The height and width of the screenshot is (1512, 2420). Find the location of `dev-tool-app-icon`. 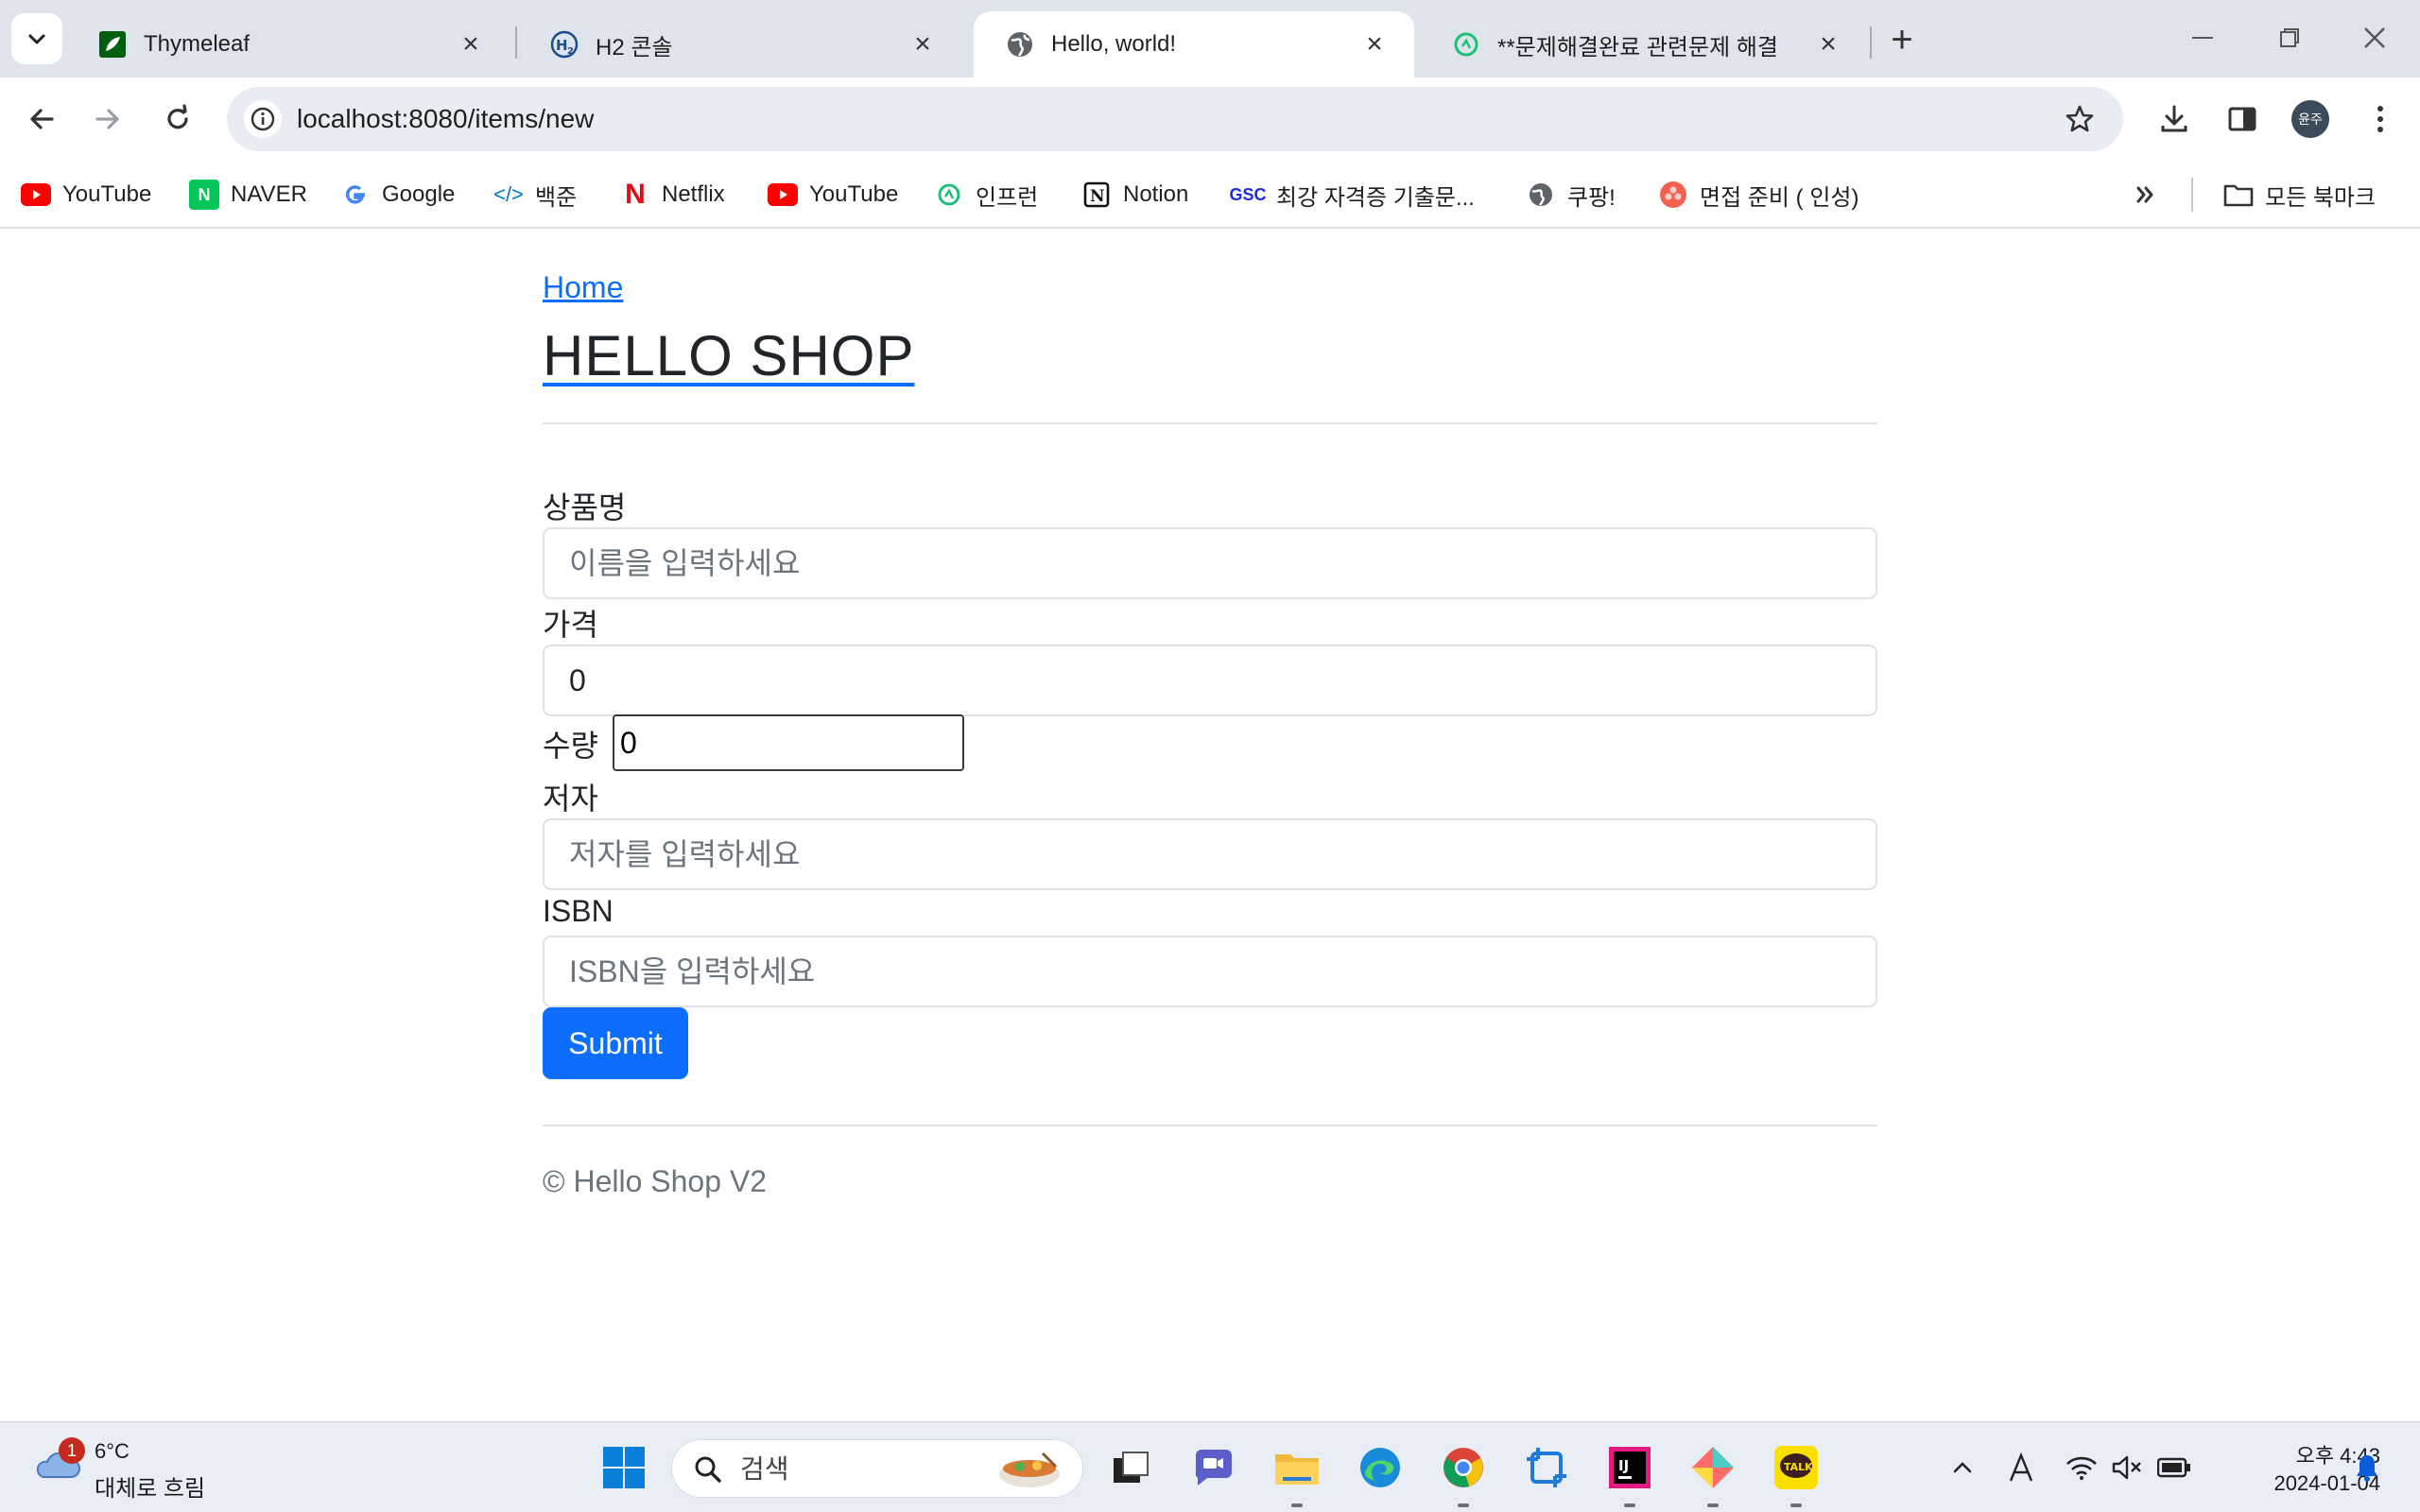

dev-tool-app-icon is located at coordinates (1713, 1467).